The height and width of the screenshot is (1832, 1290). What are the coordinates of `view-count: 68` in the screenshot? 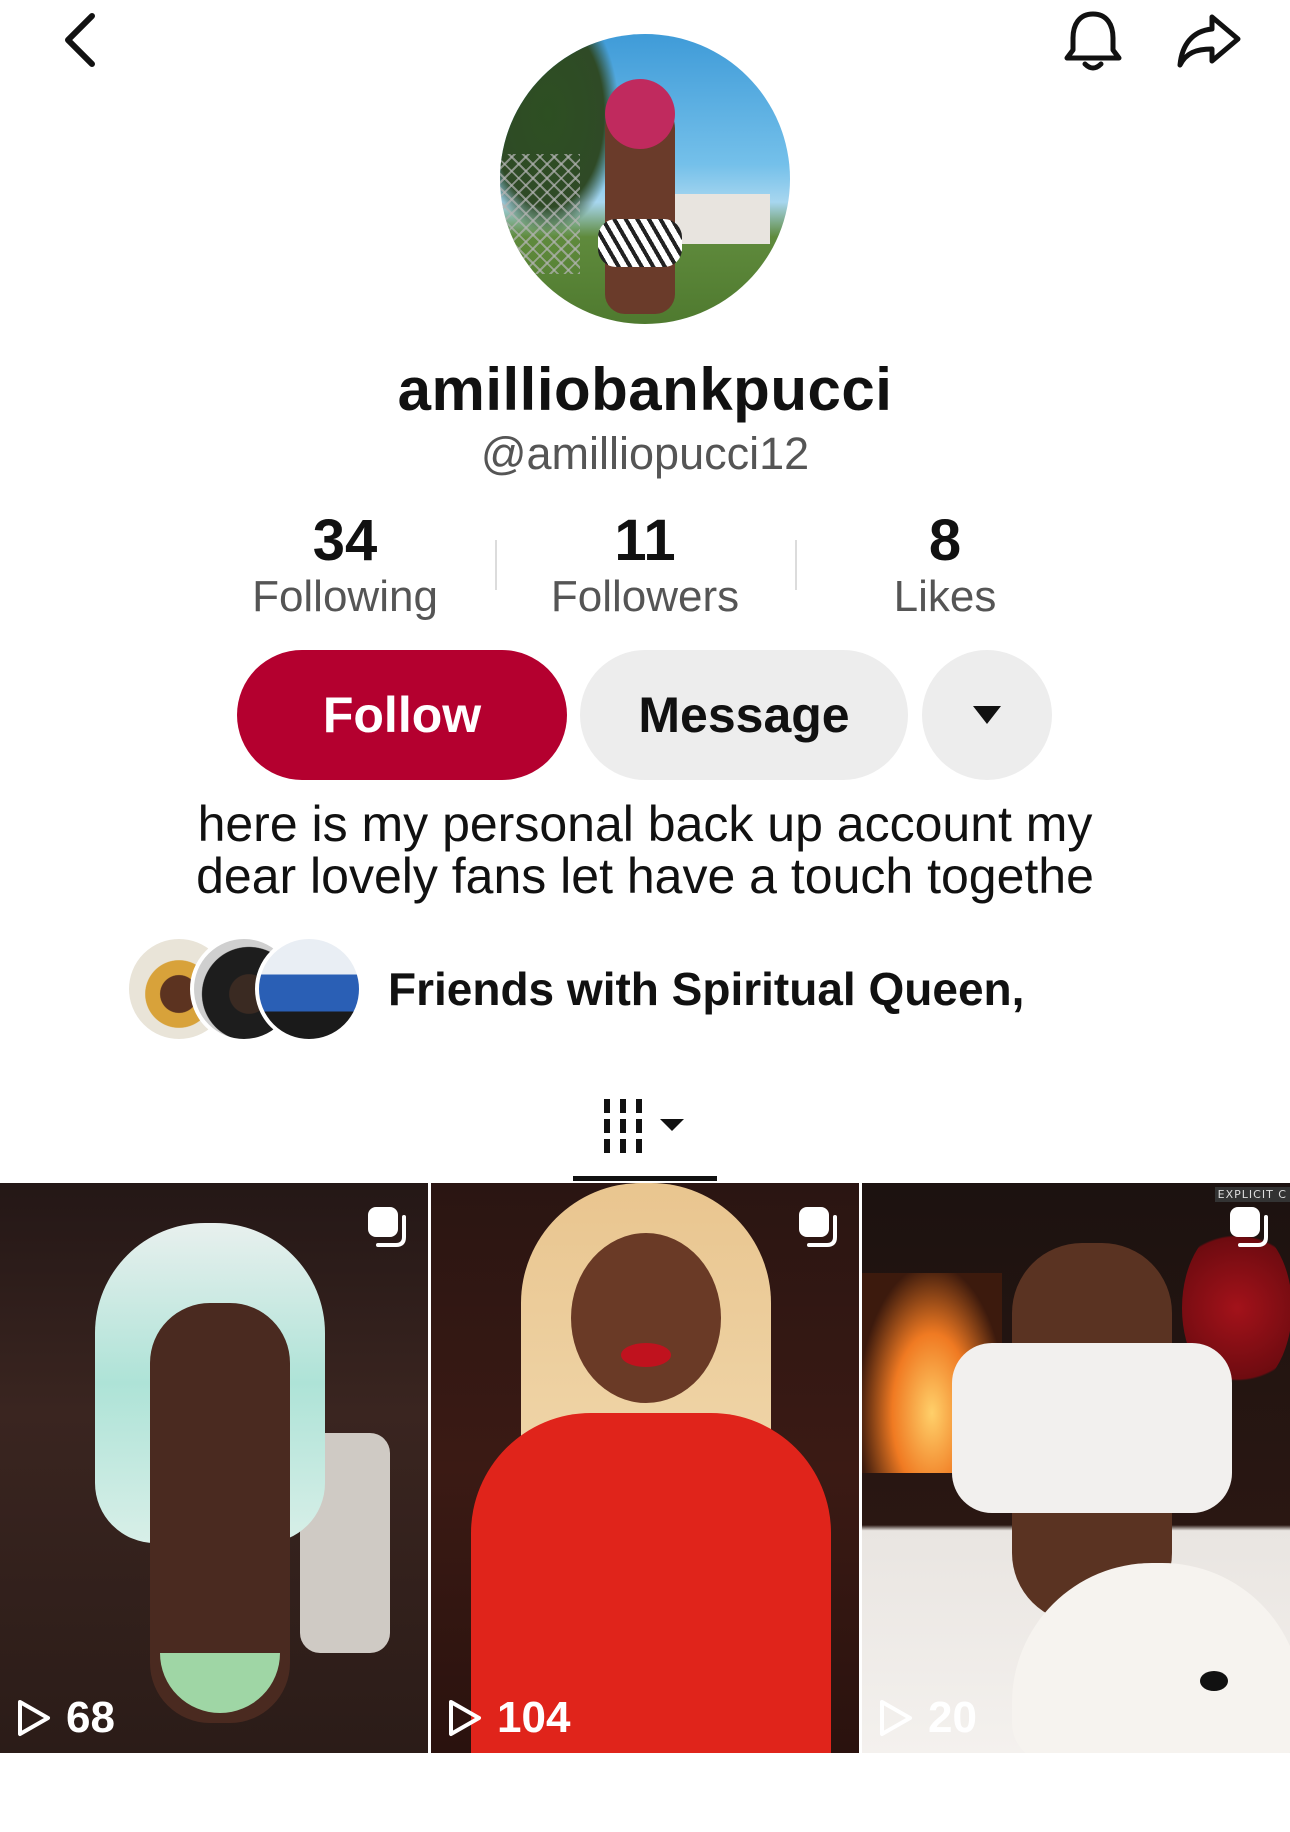 It's located at (65, 1718).